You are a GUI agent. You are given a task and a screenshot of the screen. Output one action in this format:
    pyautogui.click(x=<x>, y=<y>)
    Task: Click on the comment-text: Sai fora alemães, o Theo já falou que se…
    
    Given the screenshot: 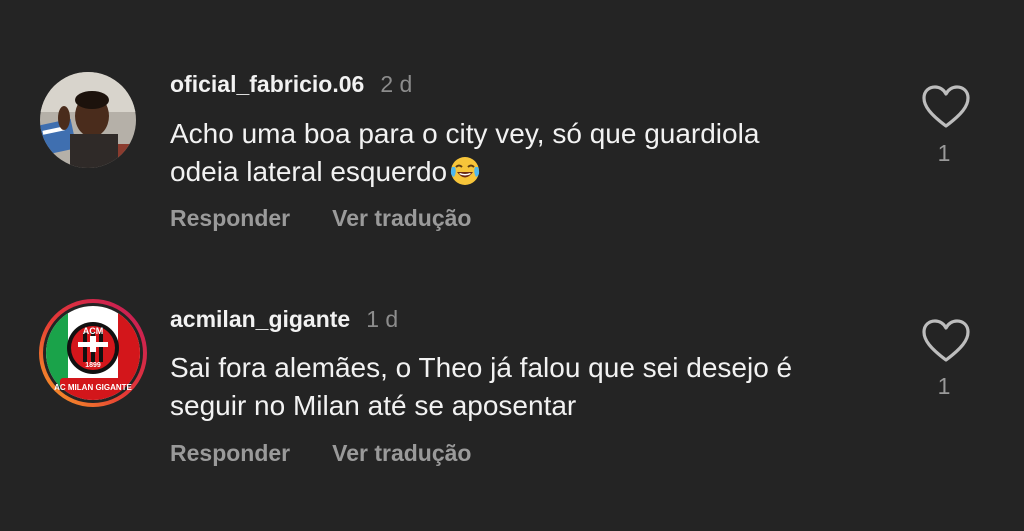 What is the action you would take?
    pyautogui.click(x=530, y=387)
    